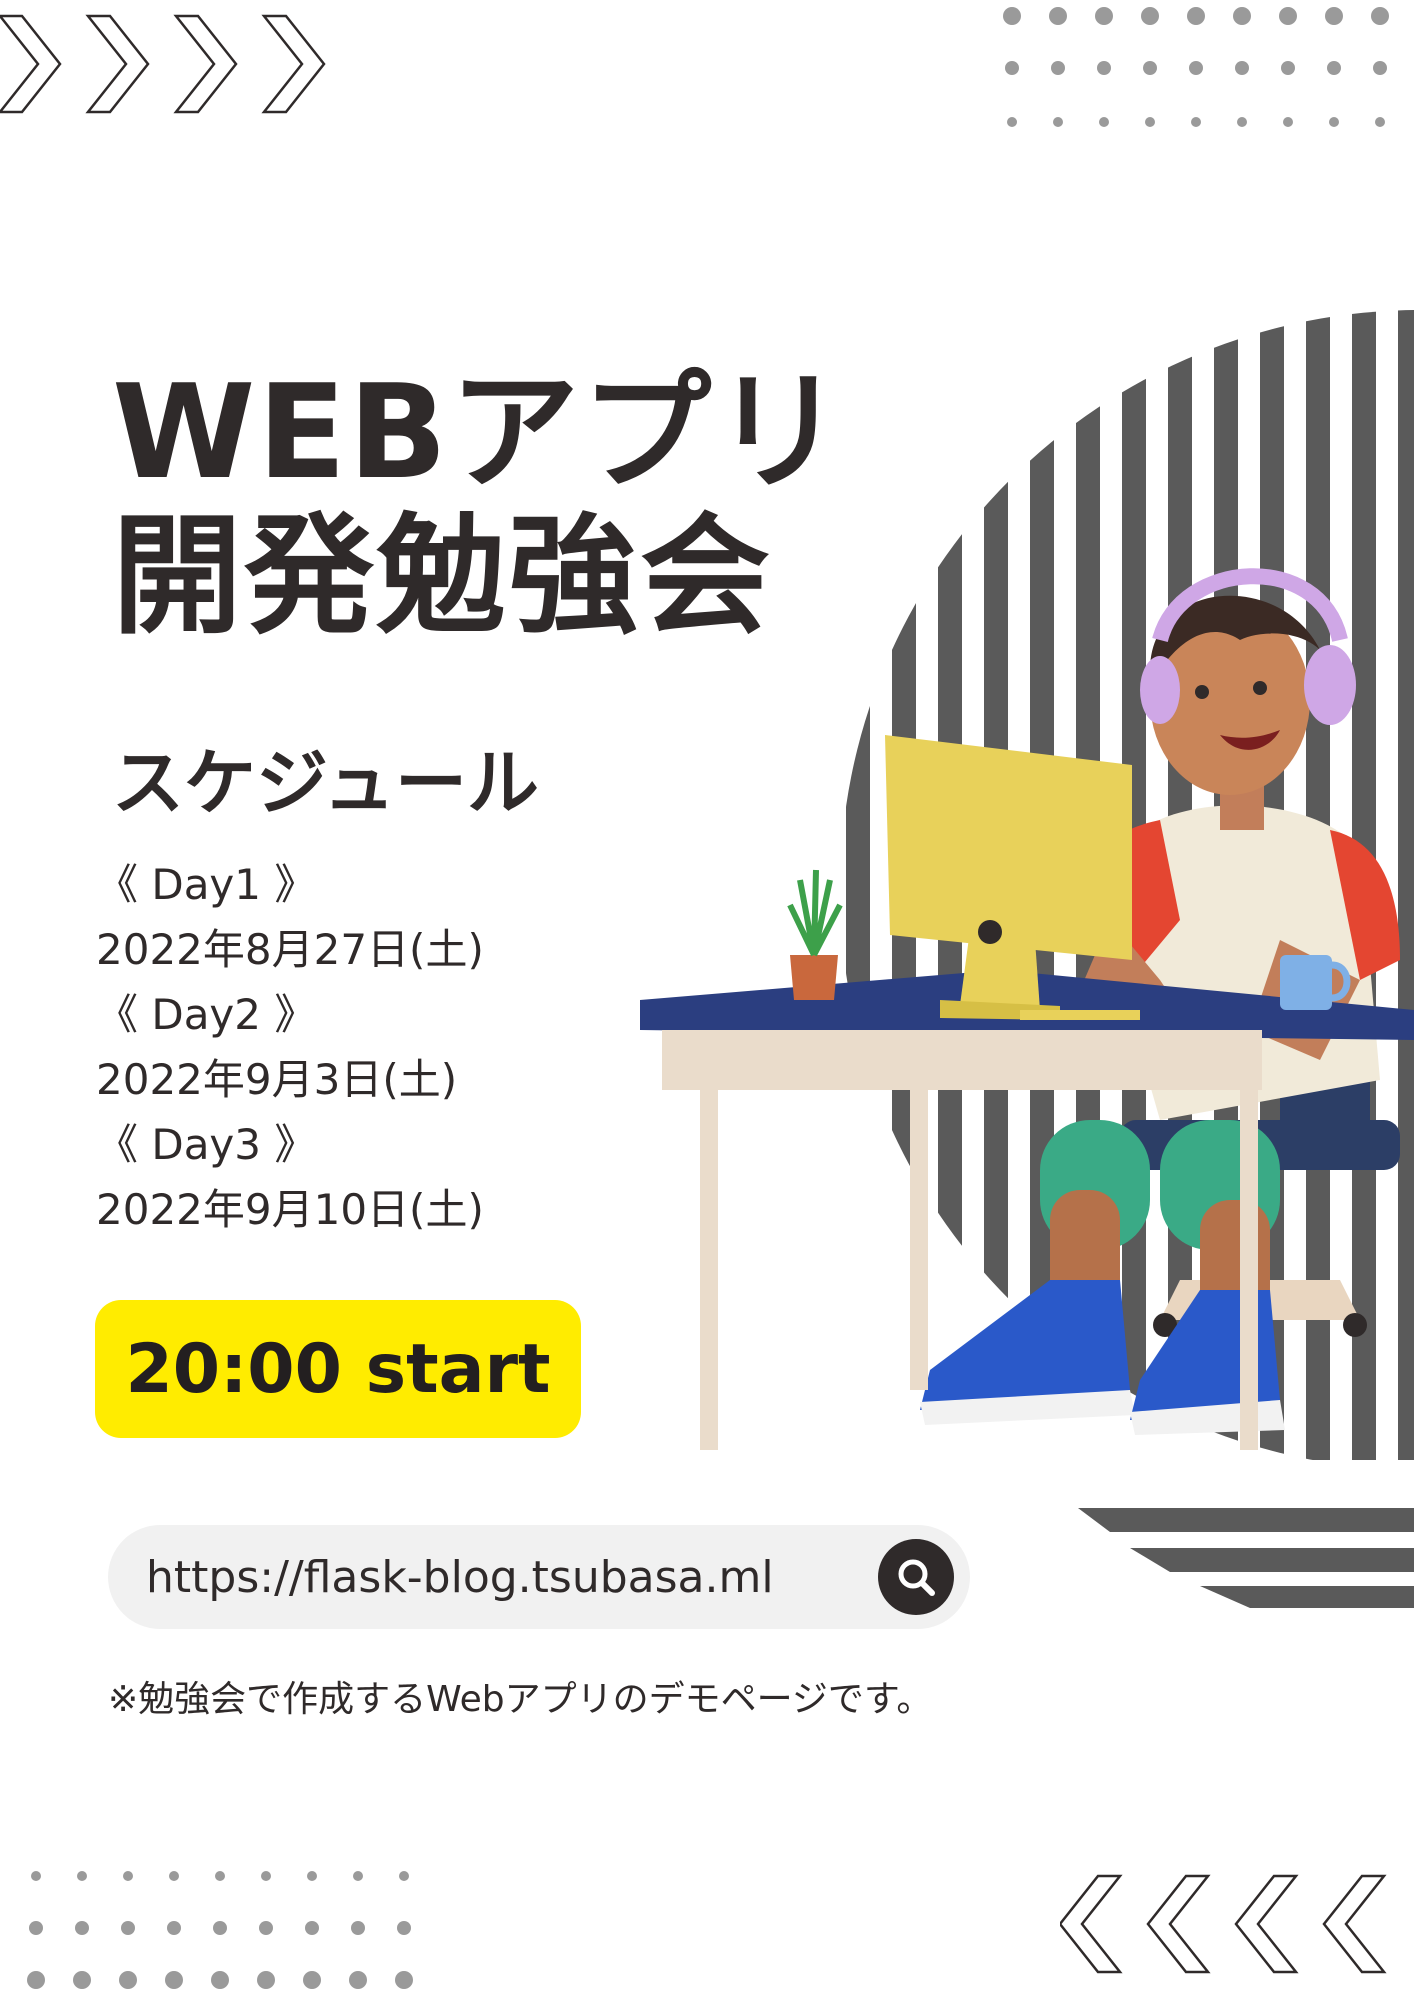 The width and height of the screenshot is (1414, 2000). Describe the element at coordinates (1102, 1277) in the screenshot. I see `person-legs` at that location.